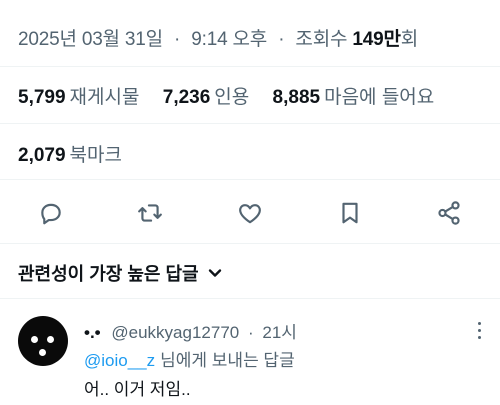 This screenshot has width=500, height=405. I want to click on replying-to-line: @ioio__z 님에게 보내는 답글, so click(189, 358).